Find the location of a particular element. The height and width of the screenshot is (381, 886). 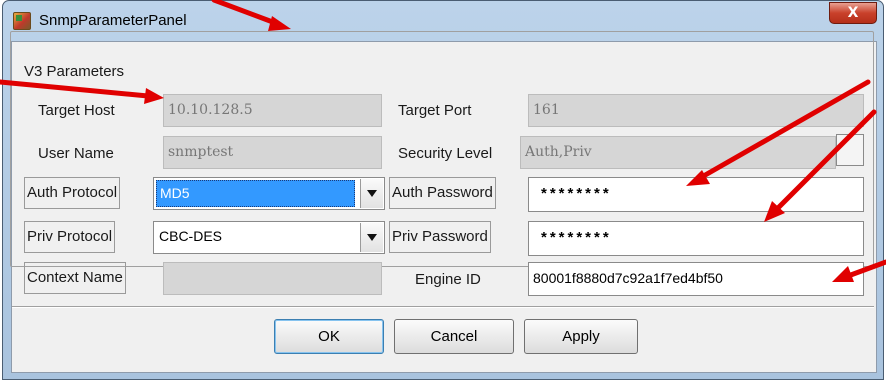

target-host-label: Target Host is located at coordinates (76, 110).